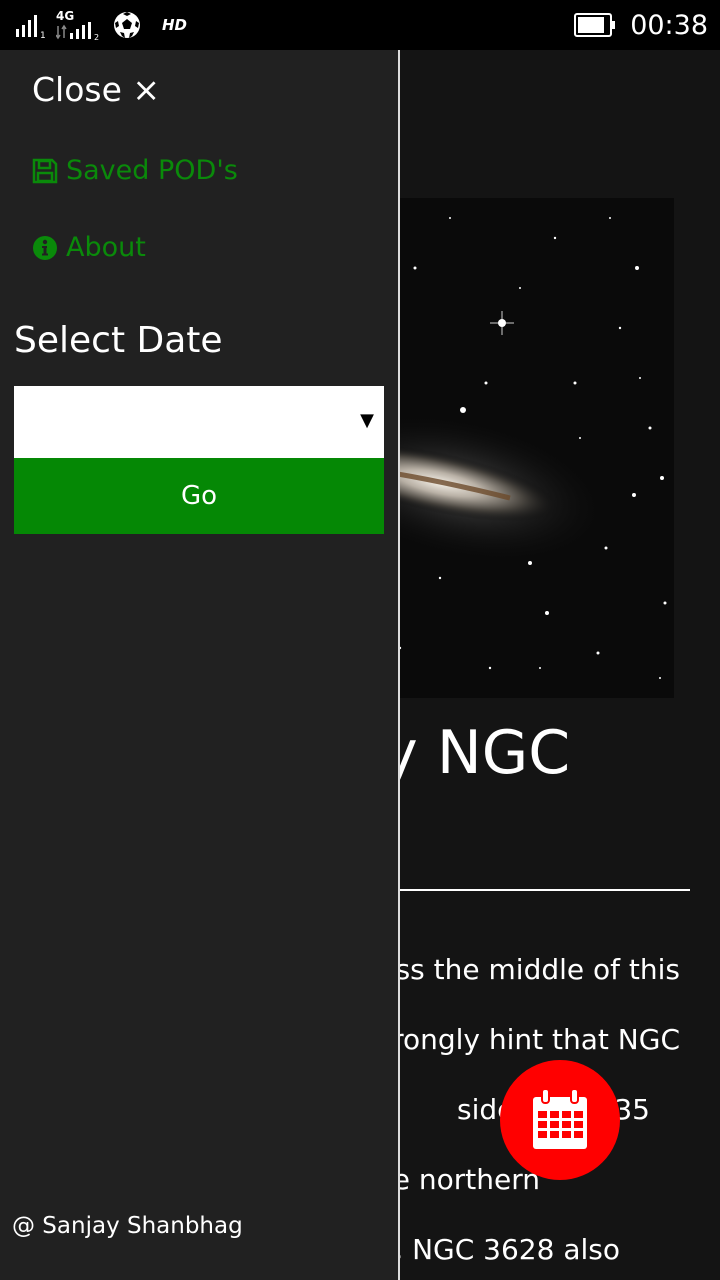 The image size is (720, 1280). I want to click on floppy-disk-icon, so click(45, 170).